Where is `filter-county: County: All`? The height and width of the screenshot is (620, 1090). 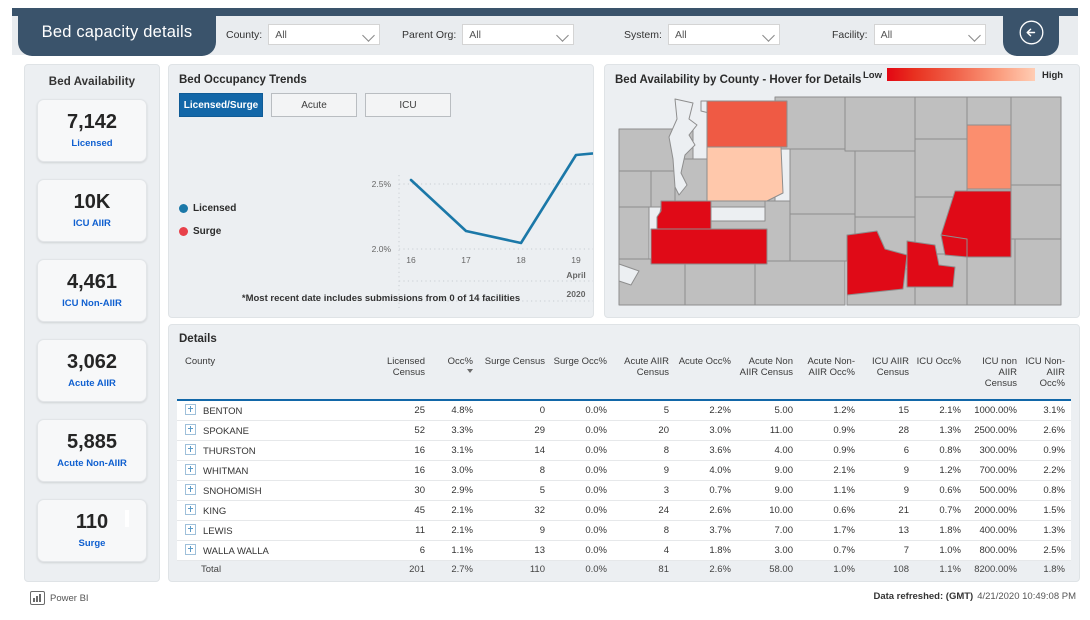
filter-county: County: All is located at coordinates (303, 34).